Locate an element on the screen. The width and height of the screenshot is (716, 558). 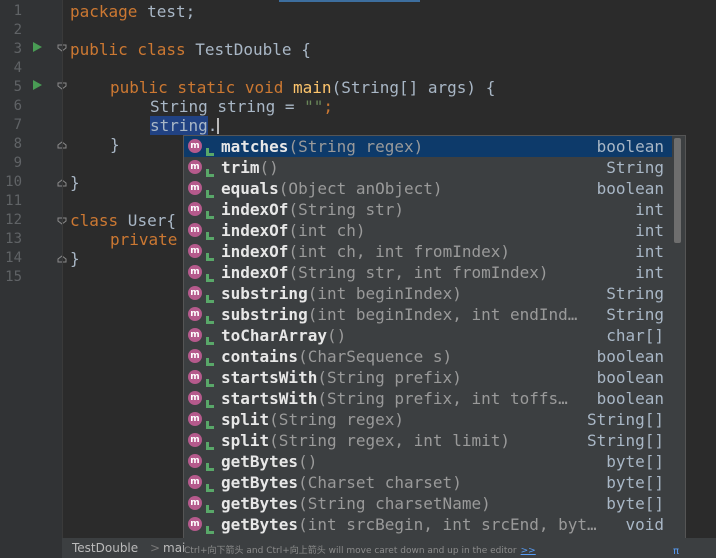
completion-item: indexOf(int ch) int is located at coordinates (428, 230).